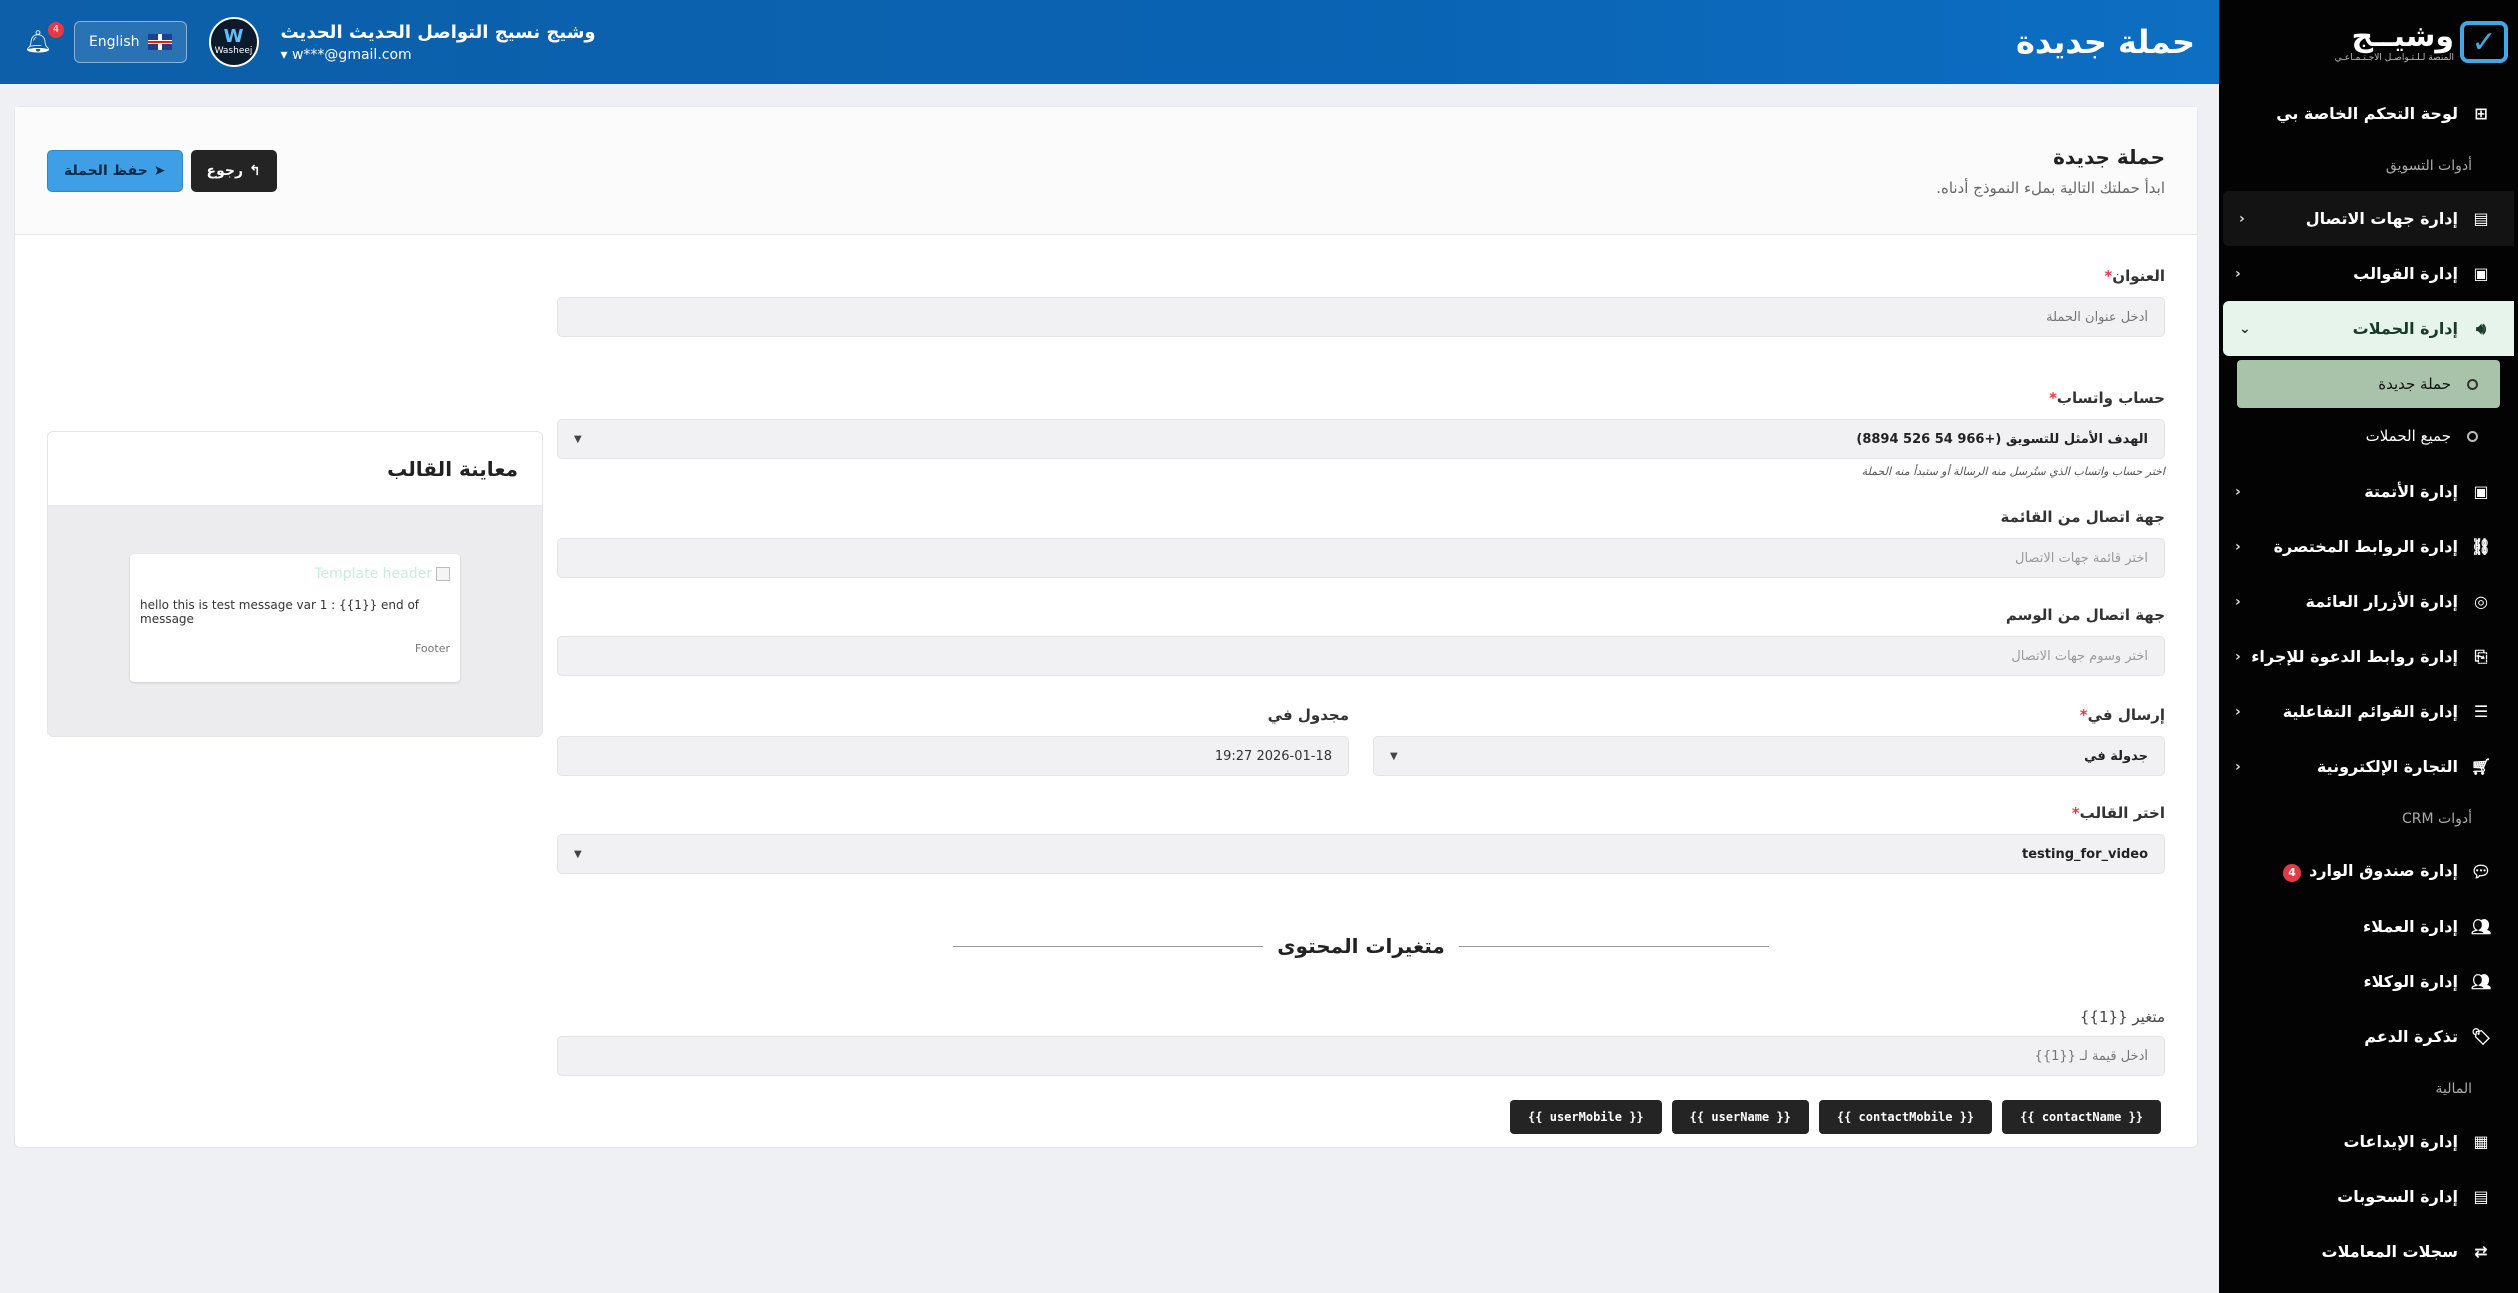 This screenshot has width=2518, height=1293. Describe the element at coordinates (2366, 491) in the screenshot. I see `sidebar-item-automation: ▣ إدارة الأتمتة ‹` at that location.